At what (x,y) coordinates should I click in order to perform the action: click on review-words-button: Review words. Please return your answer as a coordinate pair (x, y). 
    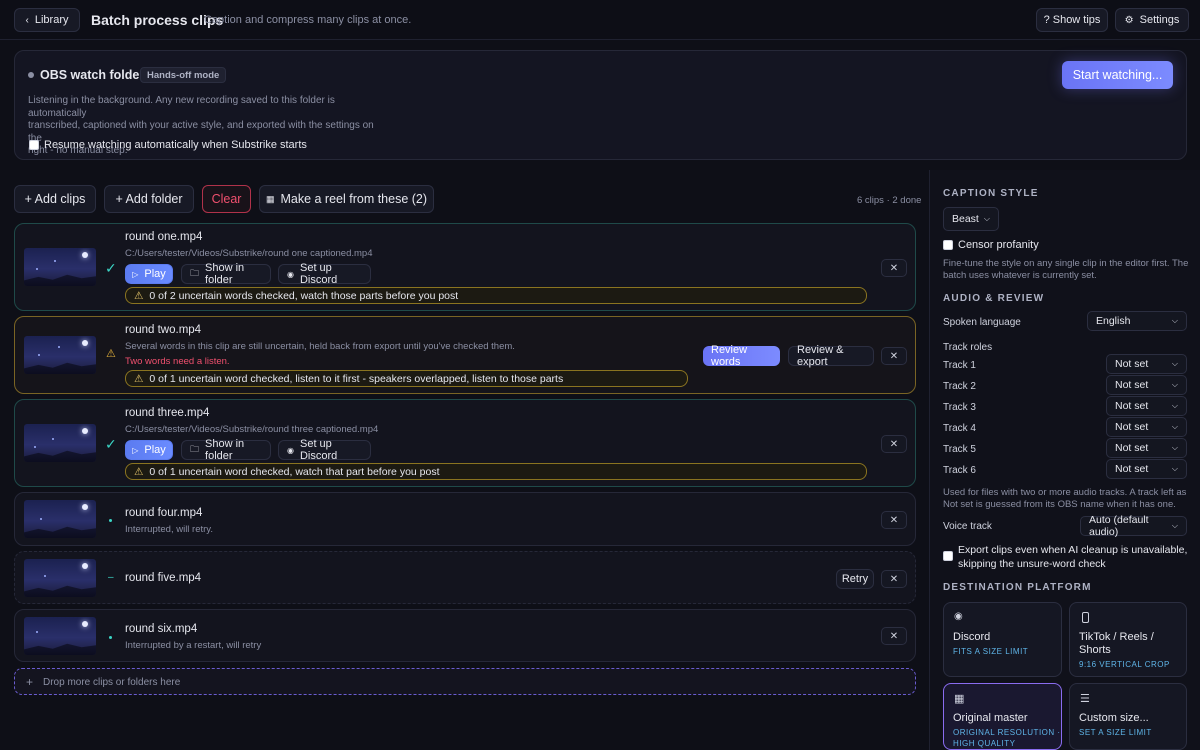
    Looking at the image, I should click on (741, 356).